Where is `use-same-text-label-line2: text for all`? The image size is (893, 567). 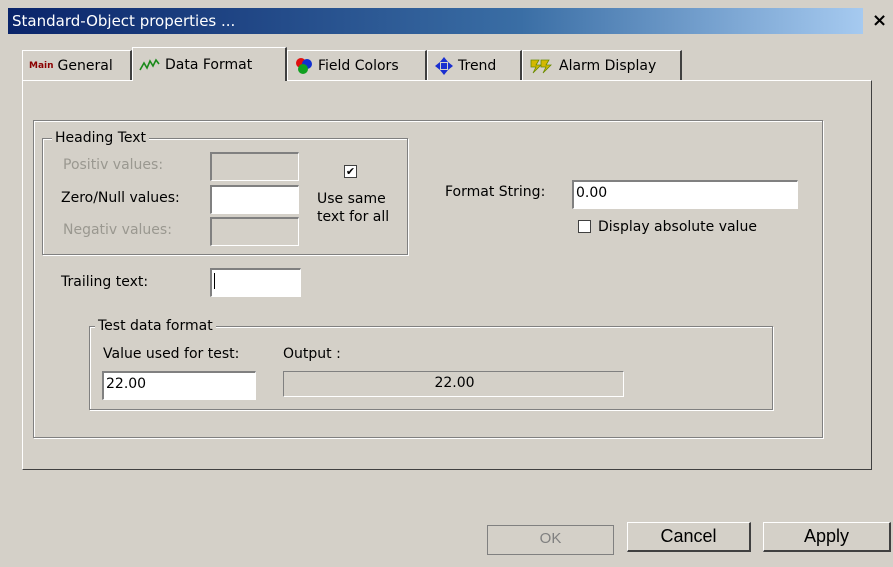 use-same-text-label-line2: text for all is located at coordinates (353, 217).